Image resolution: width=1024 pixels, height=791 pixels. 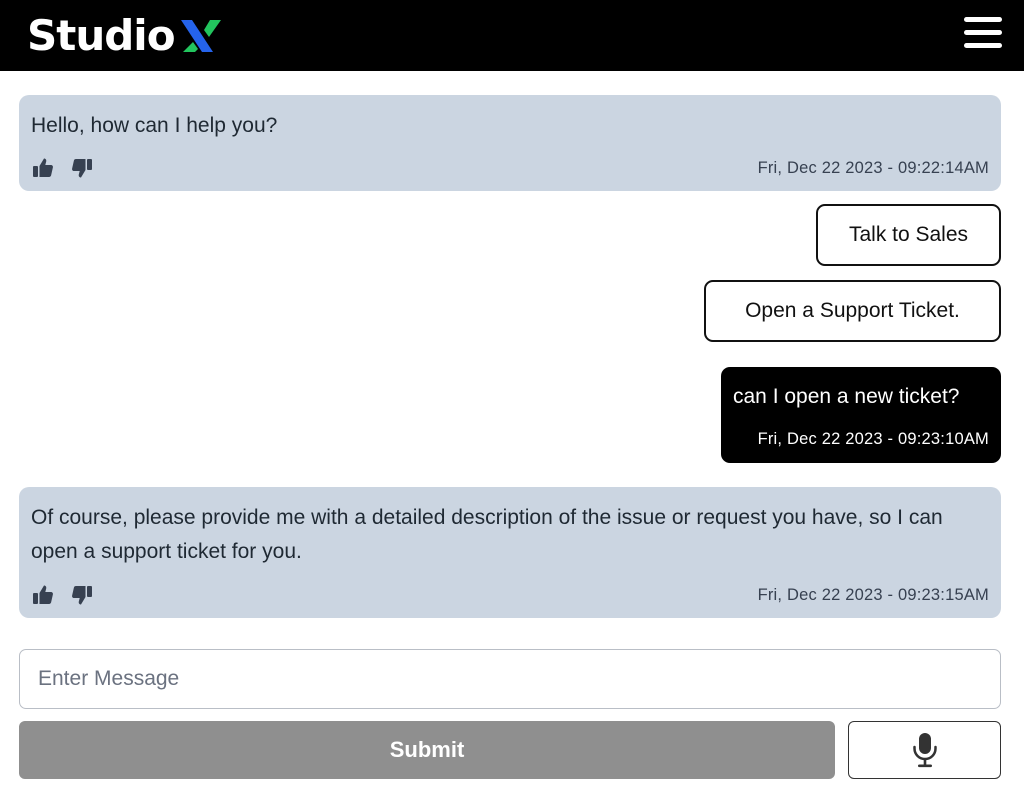 I want to click on message-timestamp: Fri, Dec 22 2023 - 09:23:15AM, so click(x=873, y=594).